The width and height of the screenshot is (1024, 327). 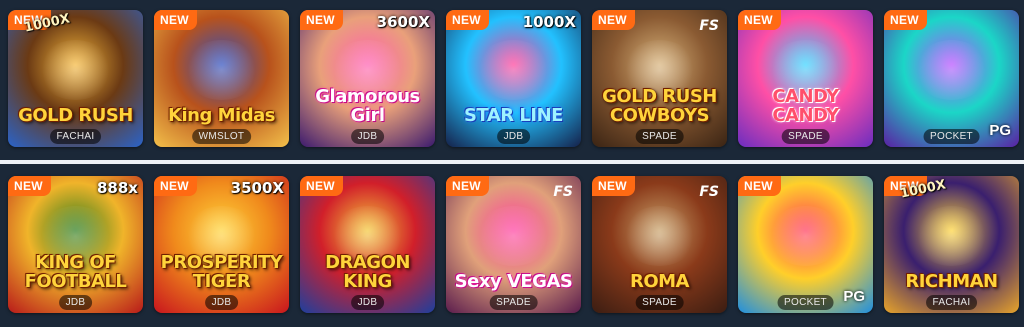 What do you see at coordinates (221, 115) in the screenshot?
I see `game-title: King Midas` at bounding box center [221, 115].